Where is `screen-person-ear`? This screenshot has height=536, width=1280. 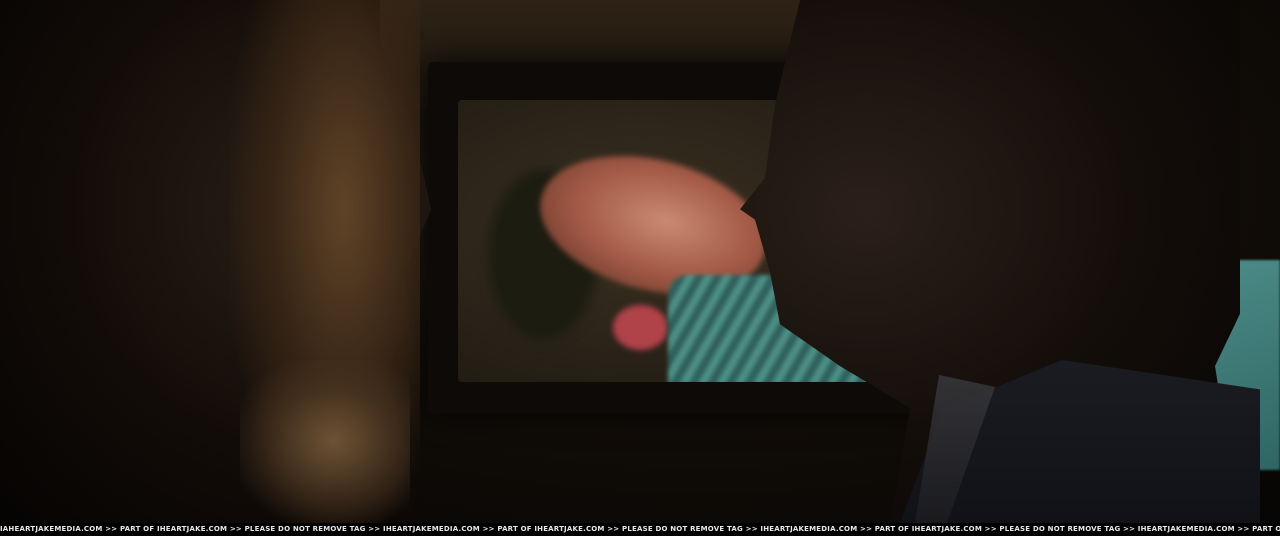 screen-person-ear is located at coordinates (640, 327).